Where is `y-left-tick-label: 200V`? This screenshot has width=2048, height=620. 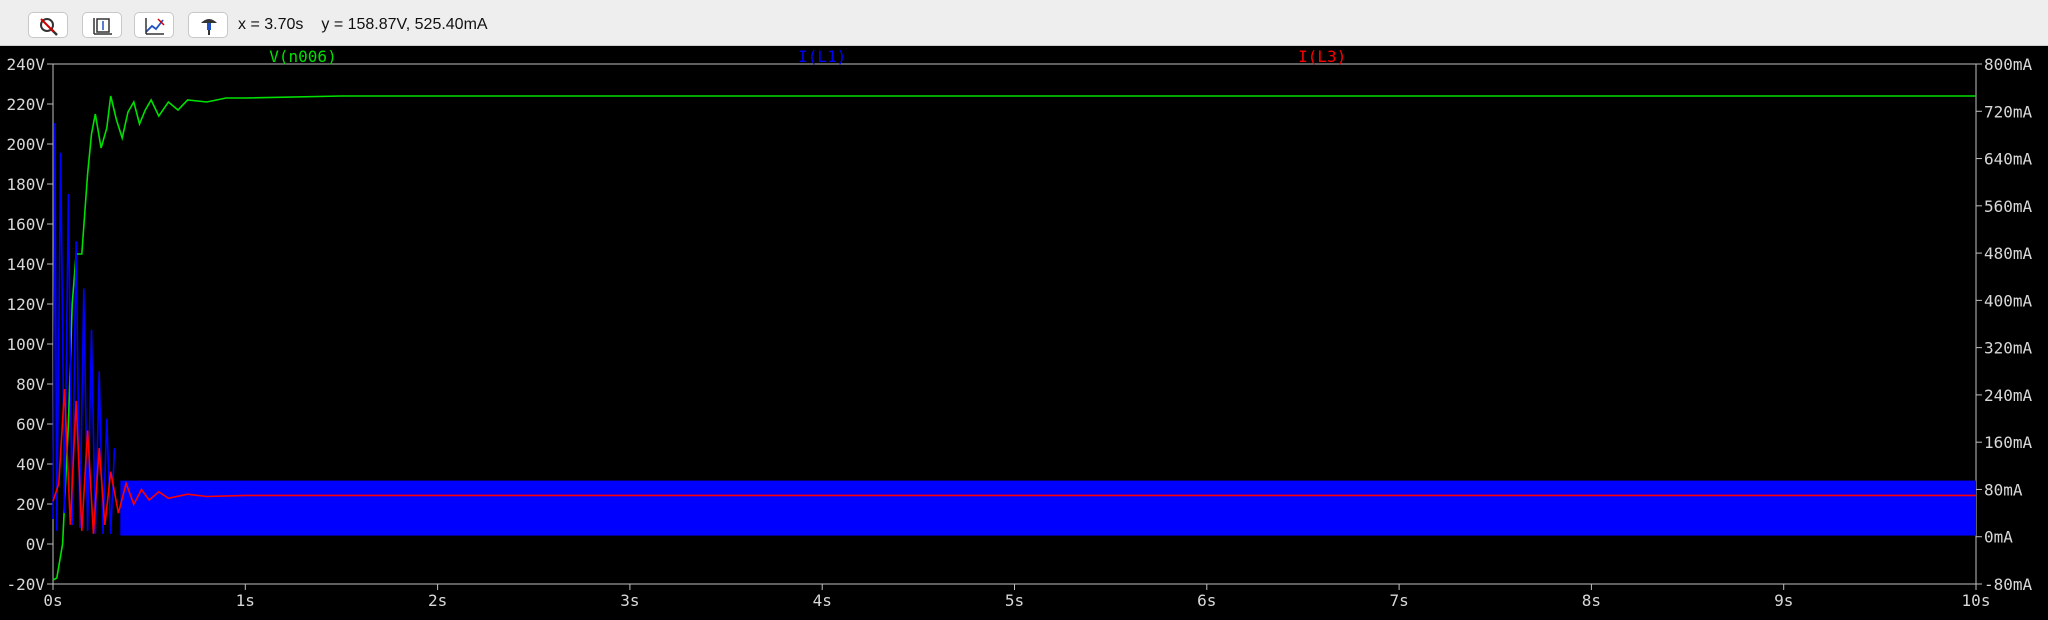
y-left-tick-label: 200V is located at coordinates (25, 144).